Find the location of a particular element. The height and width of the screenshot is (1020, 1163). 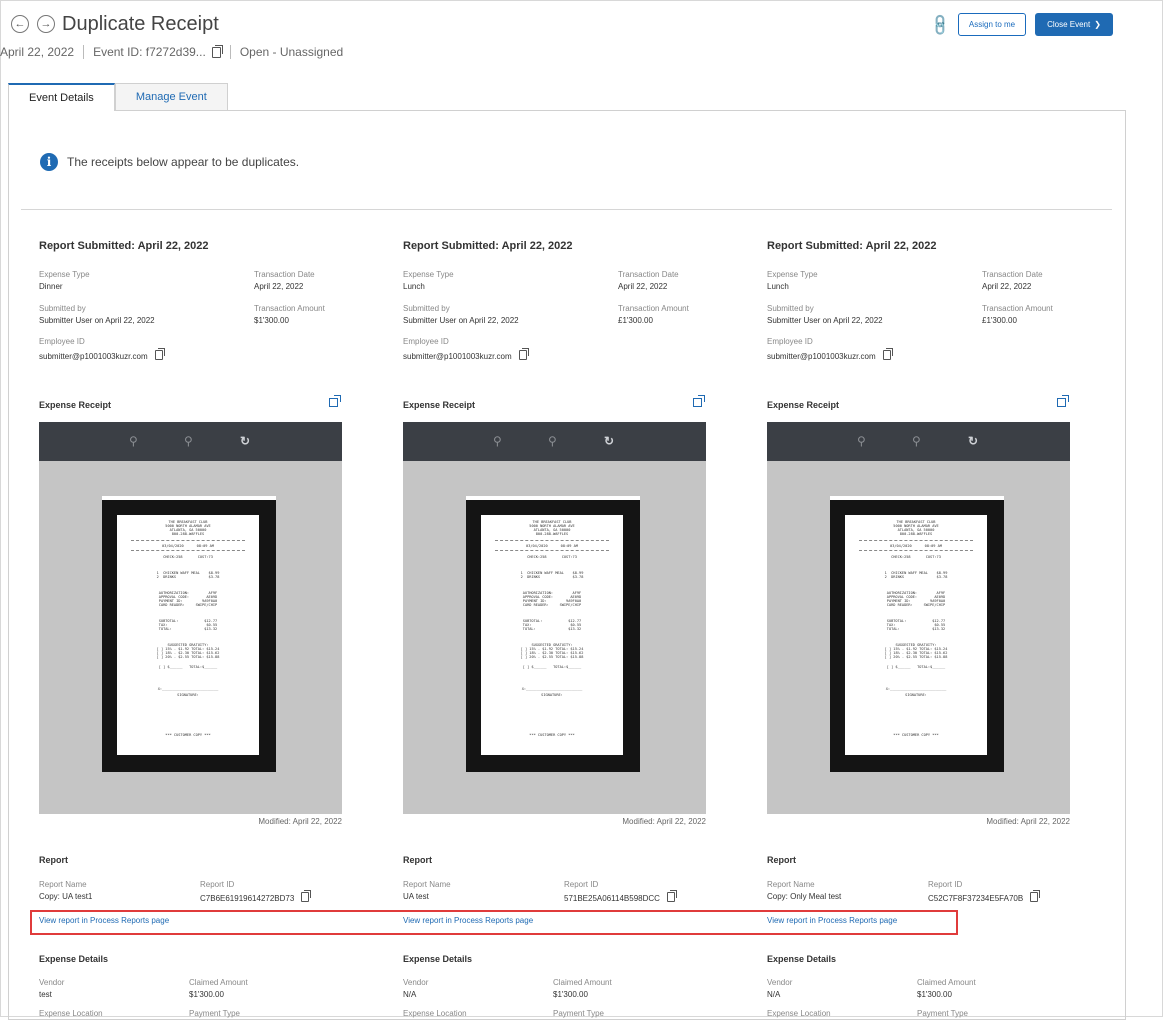

close-event-button: Close Event ❯ is located at coordinates (1074, 24).